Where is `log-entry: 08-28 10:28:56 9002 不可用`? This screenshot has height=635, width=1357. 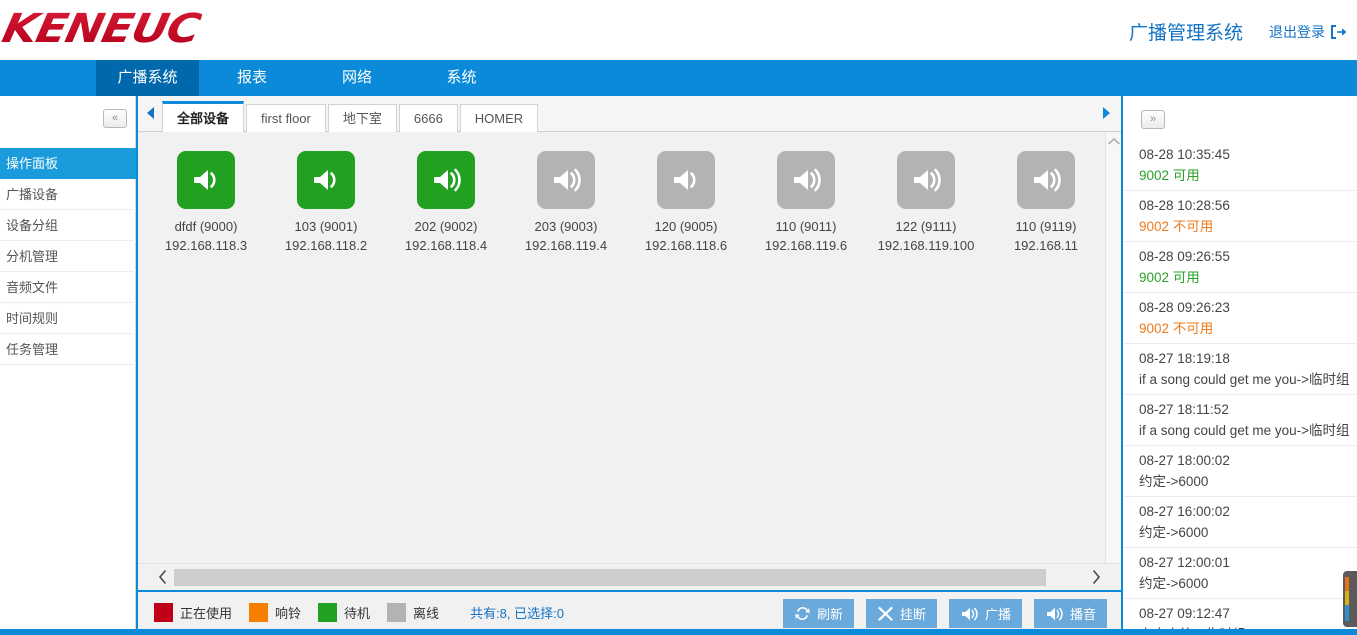 log-entry: 08-28 10:28:56 9002 不可用 is located at coordinates (1240, 216).